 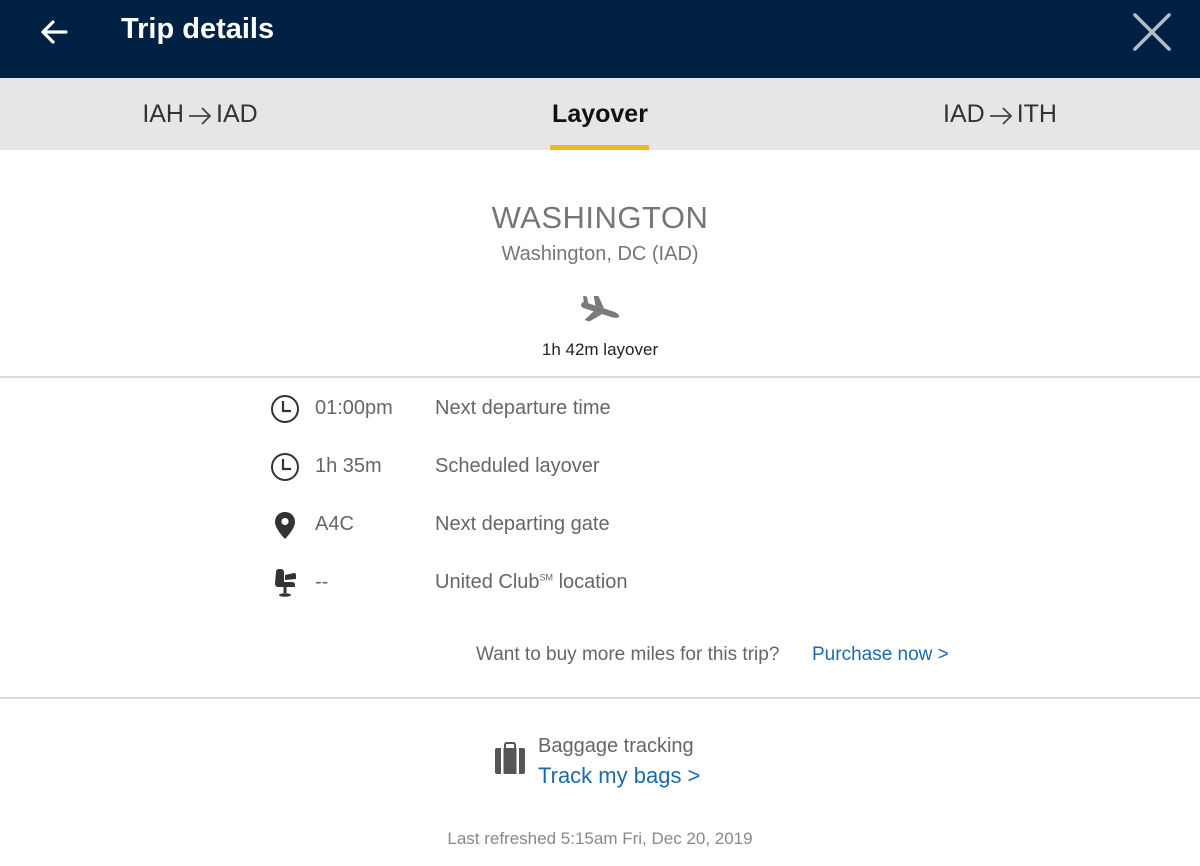 What do you see at coordinates (510, 759) in the screenshot?
I see `suitcase-icon` at bounding box center [510, 759].